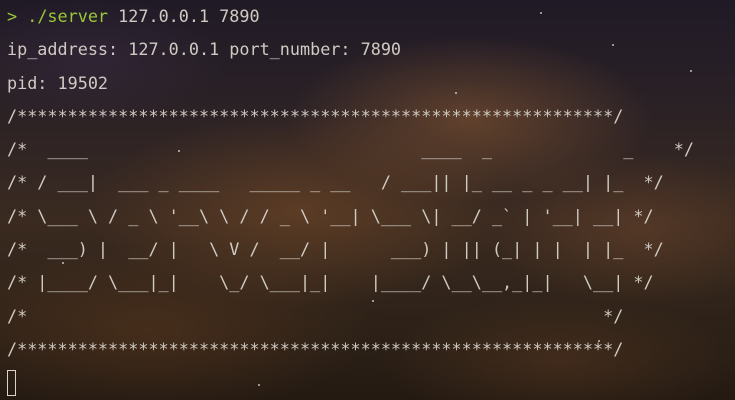 The width and height of the screenshot is (735, 400). What do you see at coordinates (350, 382) in the screenshot?
I see `input-line` at bounding box center [350, 382].